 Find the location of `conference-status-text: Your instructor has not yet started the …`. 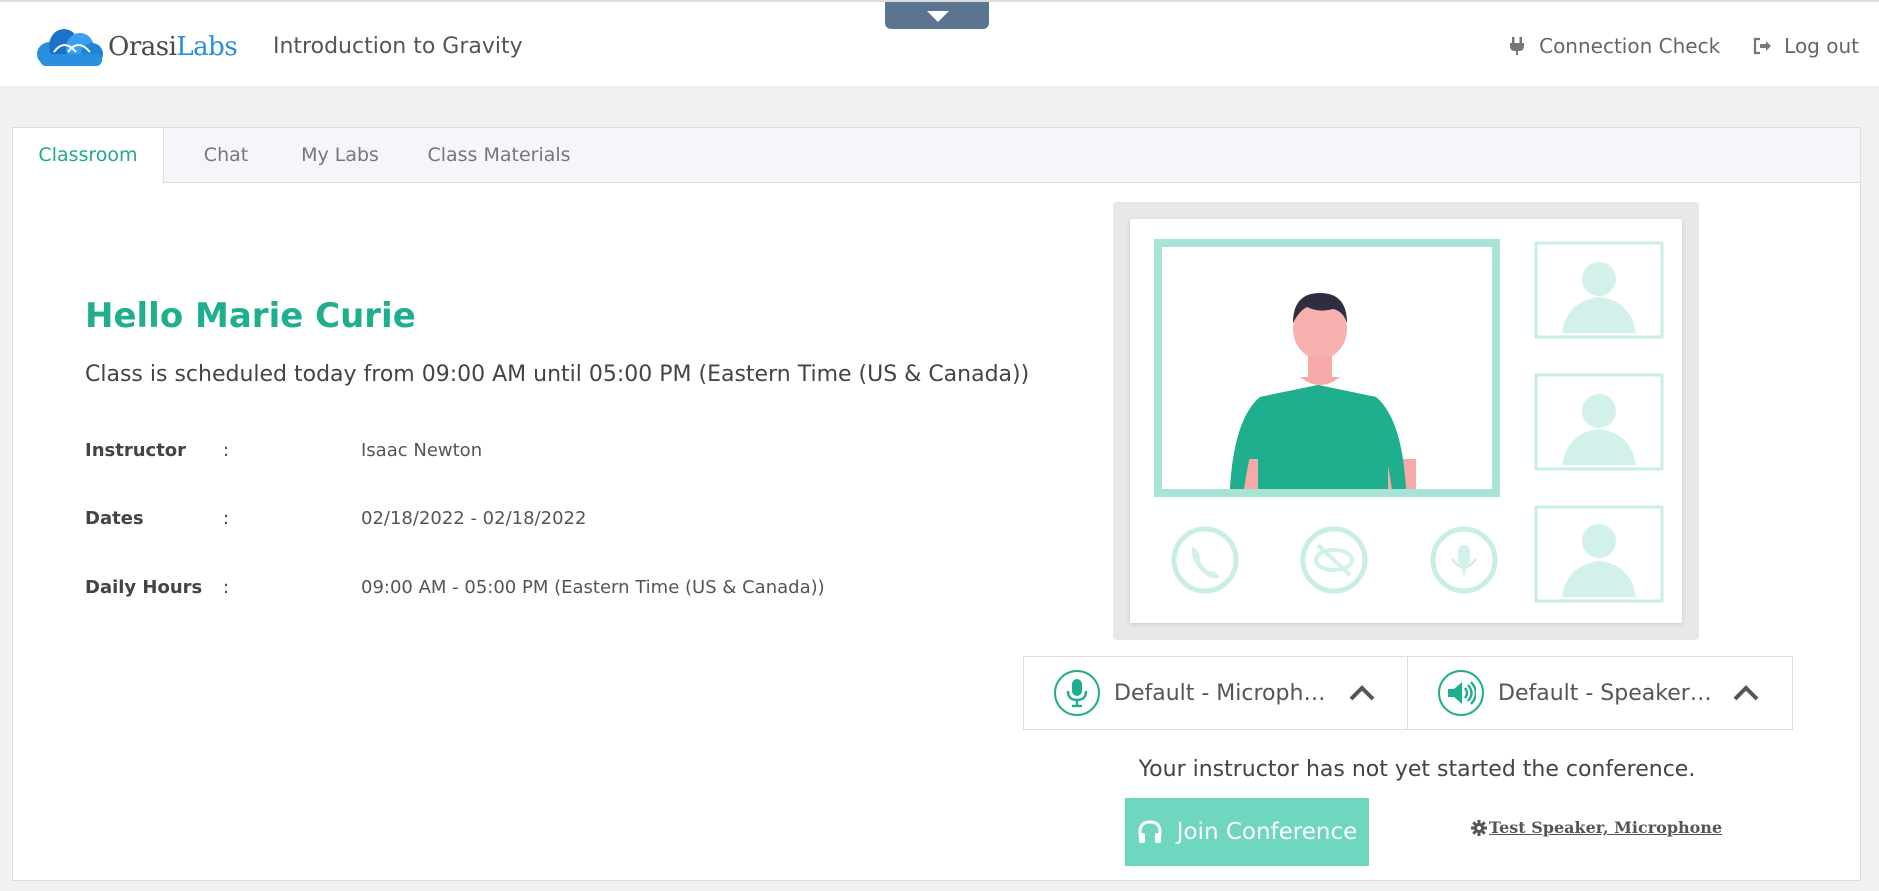

conference-status-text: Your instructor has not yet started the … is located at coordinates (1417, 769).